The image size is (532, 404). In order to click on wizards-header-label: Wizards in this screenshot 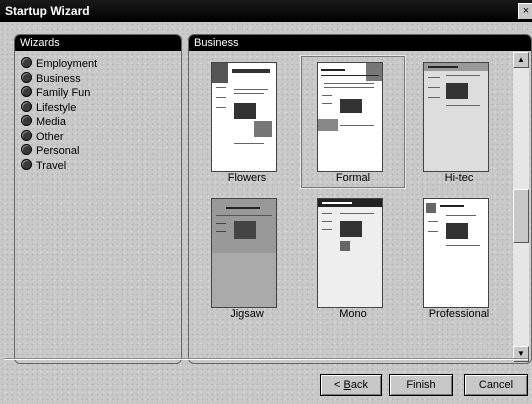, I will do `click(40, 43)`.